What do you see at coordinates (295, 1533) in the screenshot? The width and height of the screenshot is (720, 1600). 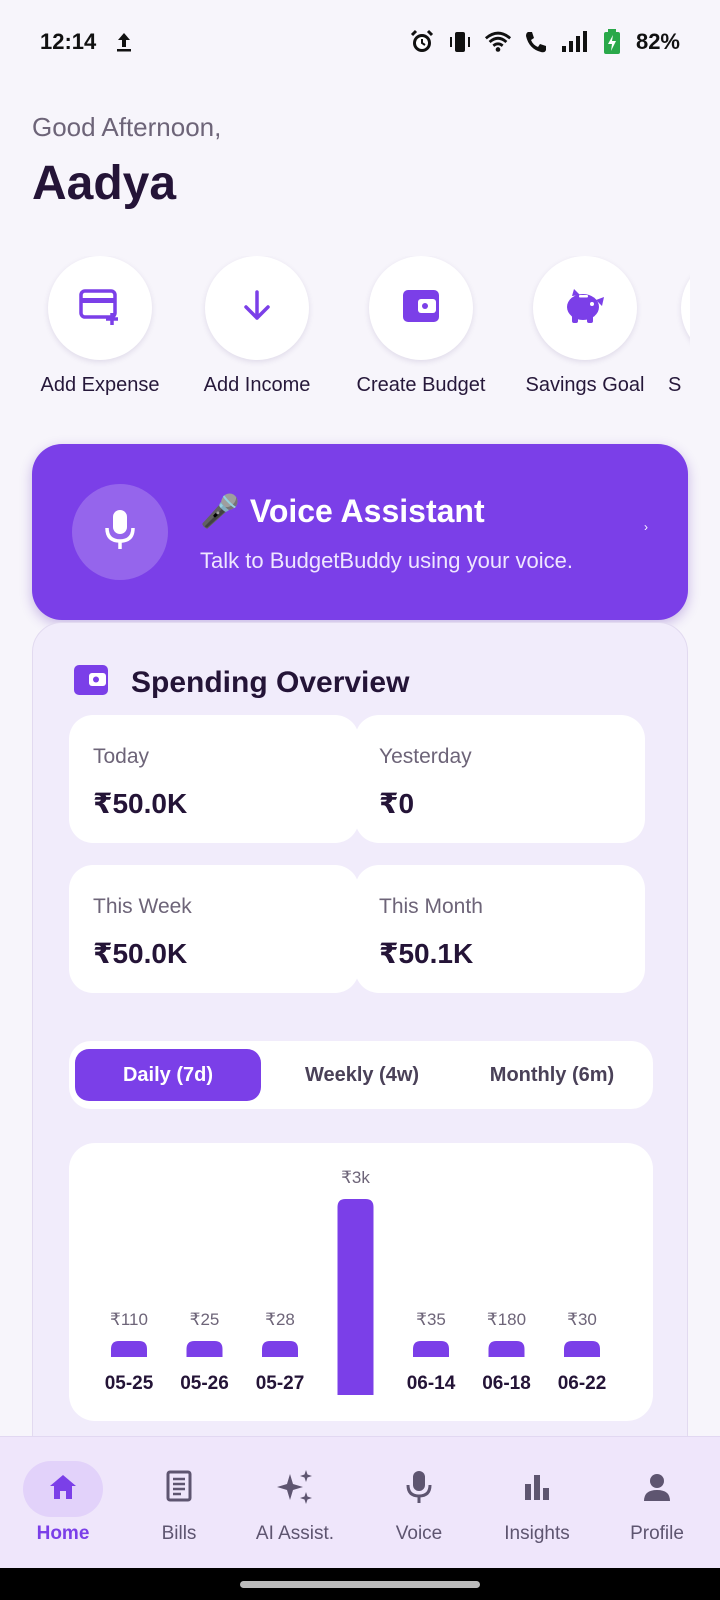 I see `nav-ai-assist-label: AI Assist.` at bounding box center [295, 1533].